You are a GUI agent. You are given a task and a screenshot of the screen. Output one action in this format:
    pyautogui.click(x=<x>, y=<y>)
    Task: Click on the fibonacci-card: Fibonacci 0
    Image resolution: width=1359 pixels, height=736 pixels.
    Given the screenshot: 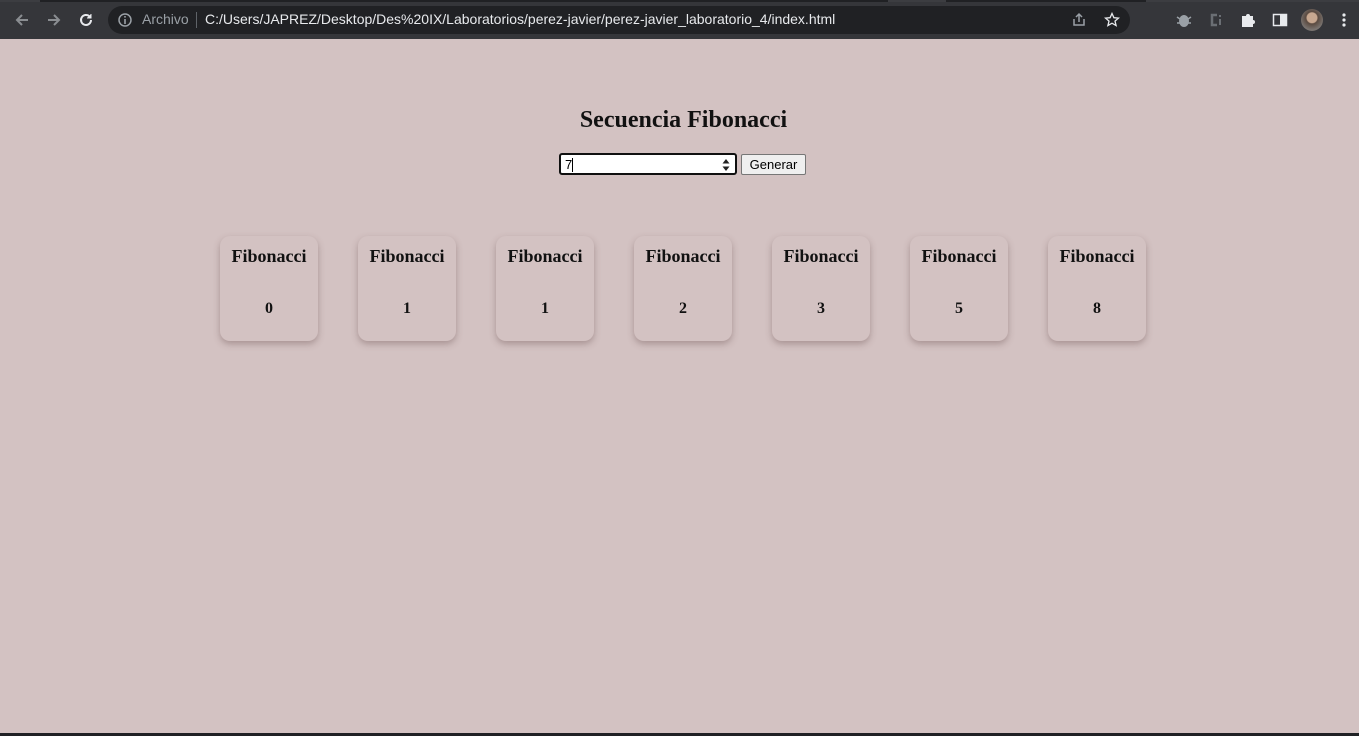 What is the action you would take?
    pyautogui.click(x=269, y=288)
    